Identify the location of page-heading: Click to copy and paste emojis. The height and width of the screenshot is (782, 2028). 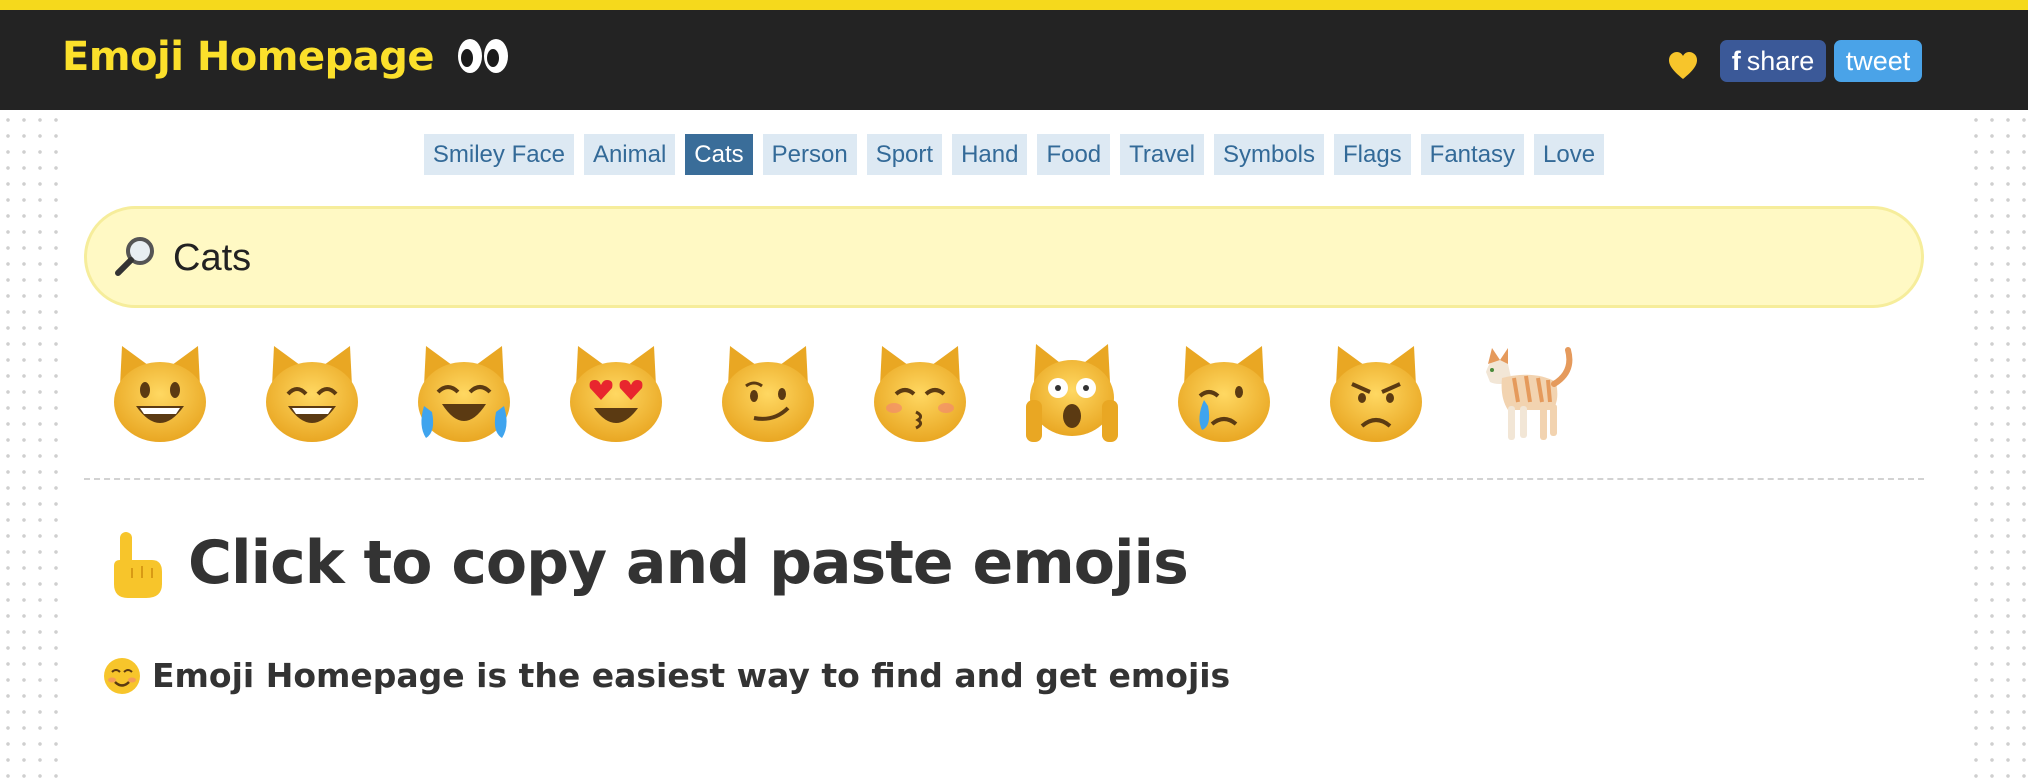
(688, 563).